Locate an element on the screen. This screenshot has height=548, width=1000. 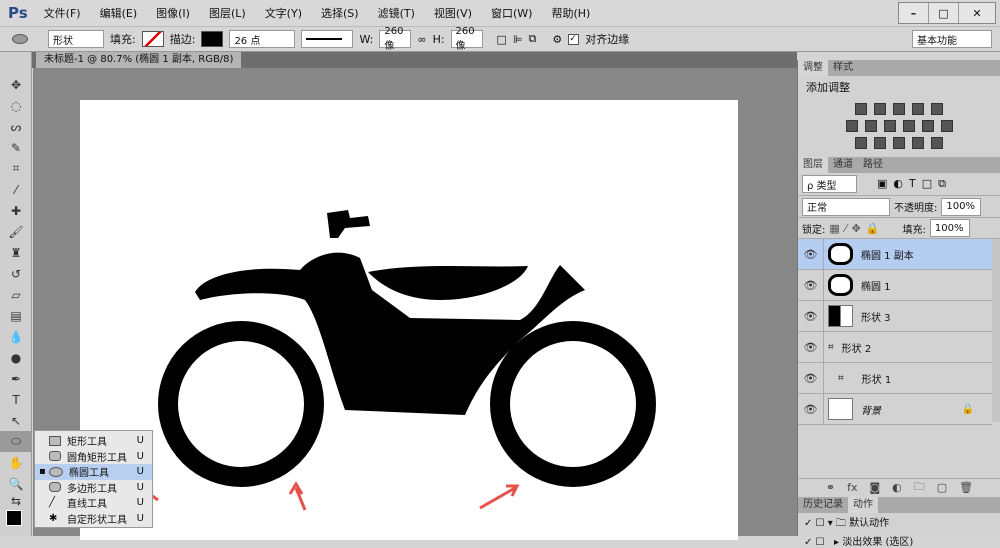
selective-color-icon is located at coordinates (918, 143).